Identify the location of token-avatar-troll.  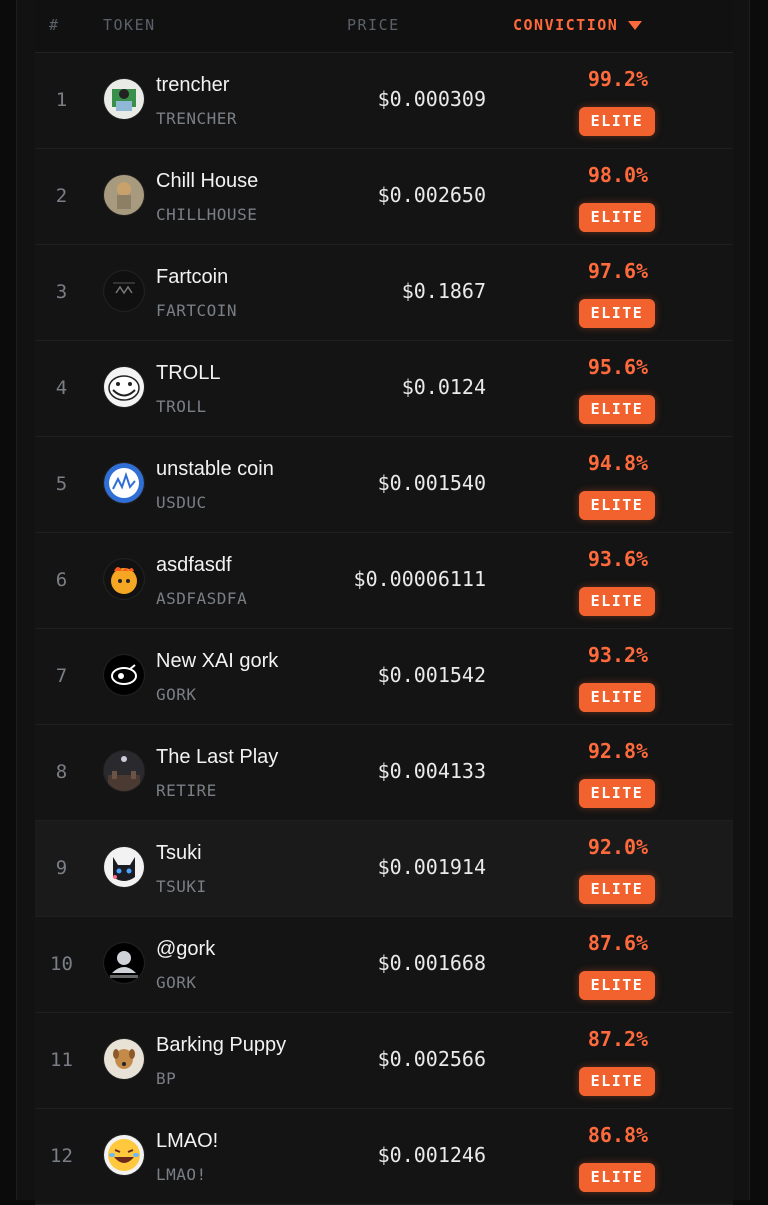
(124, 387).